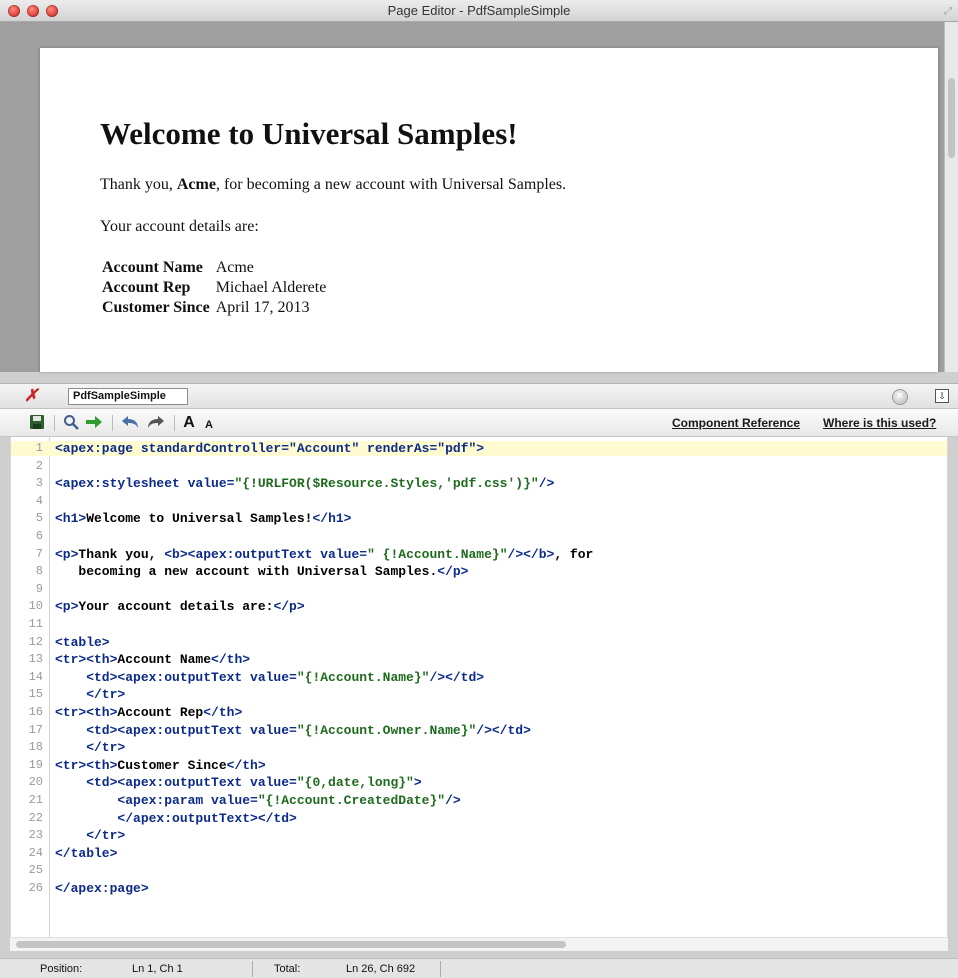  Describe the element at coordinates (479, 818) in the screenshot. I see `code-line: 22 </apex:outputText></td>` at that location.